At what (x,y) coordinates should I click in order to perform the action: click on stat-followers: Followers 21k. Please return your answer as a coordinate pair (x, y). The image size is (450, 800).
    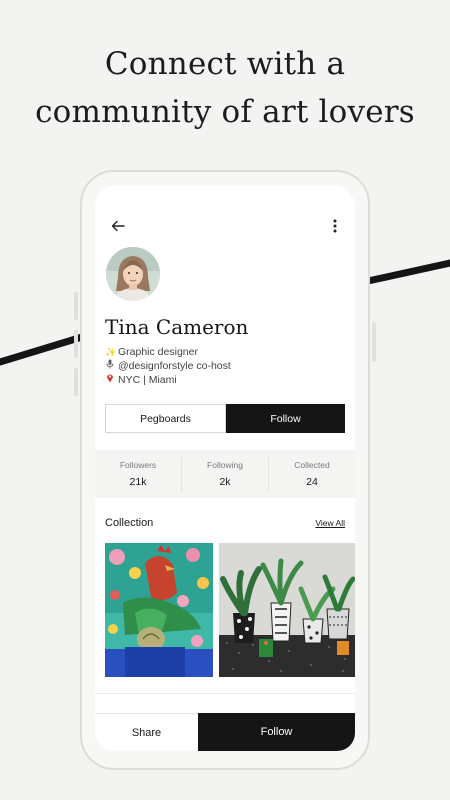
    Looking at the image, I should click on (138, 474).